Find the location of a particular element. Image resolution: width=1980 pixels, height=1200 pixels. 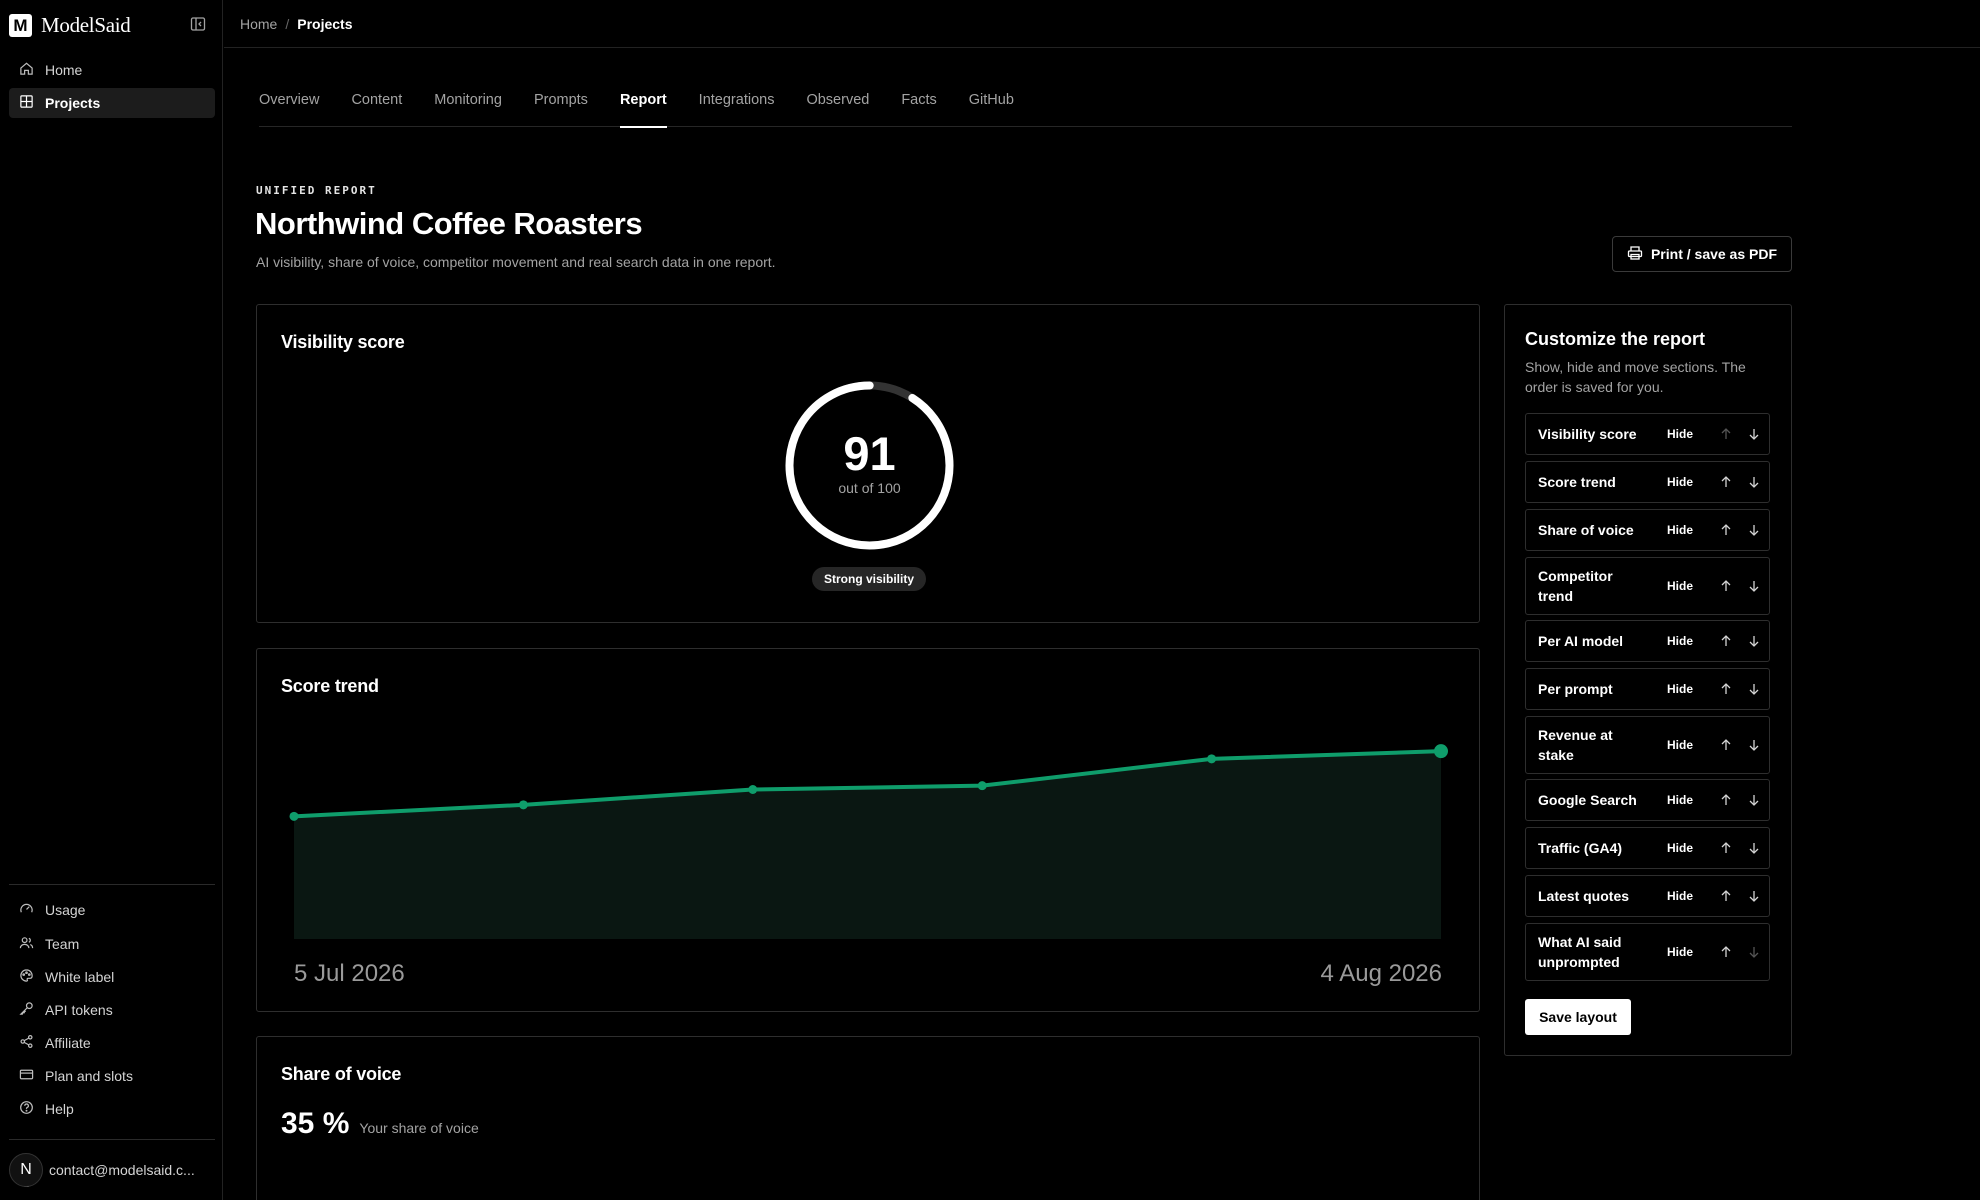

section-row-label: Competitor trend is located at coordinates (1575, 586).